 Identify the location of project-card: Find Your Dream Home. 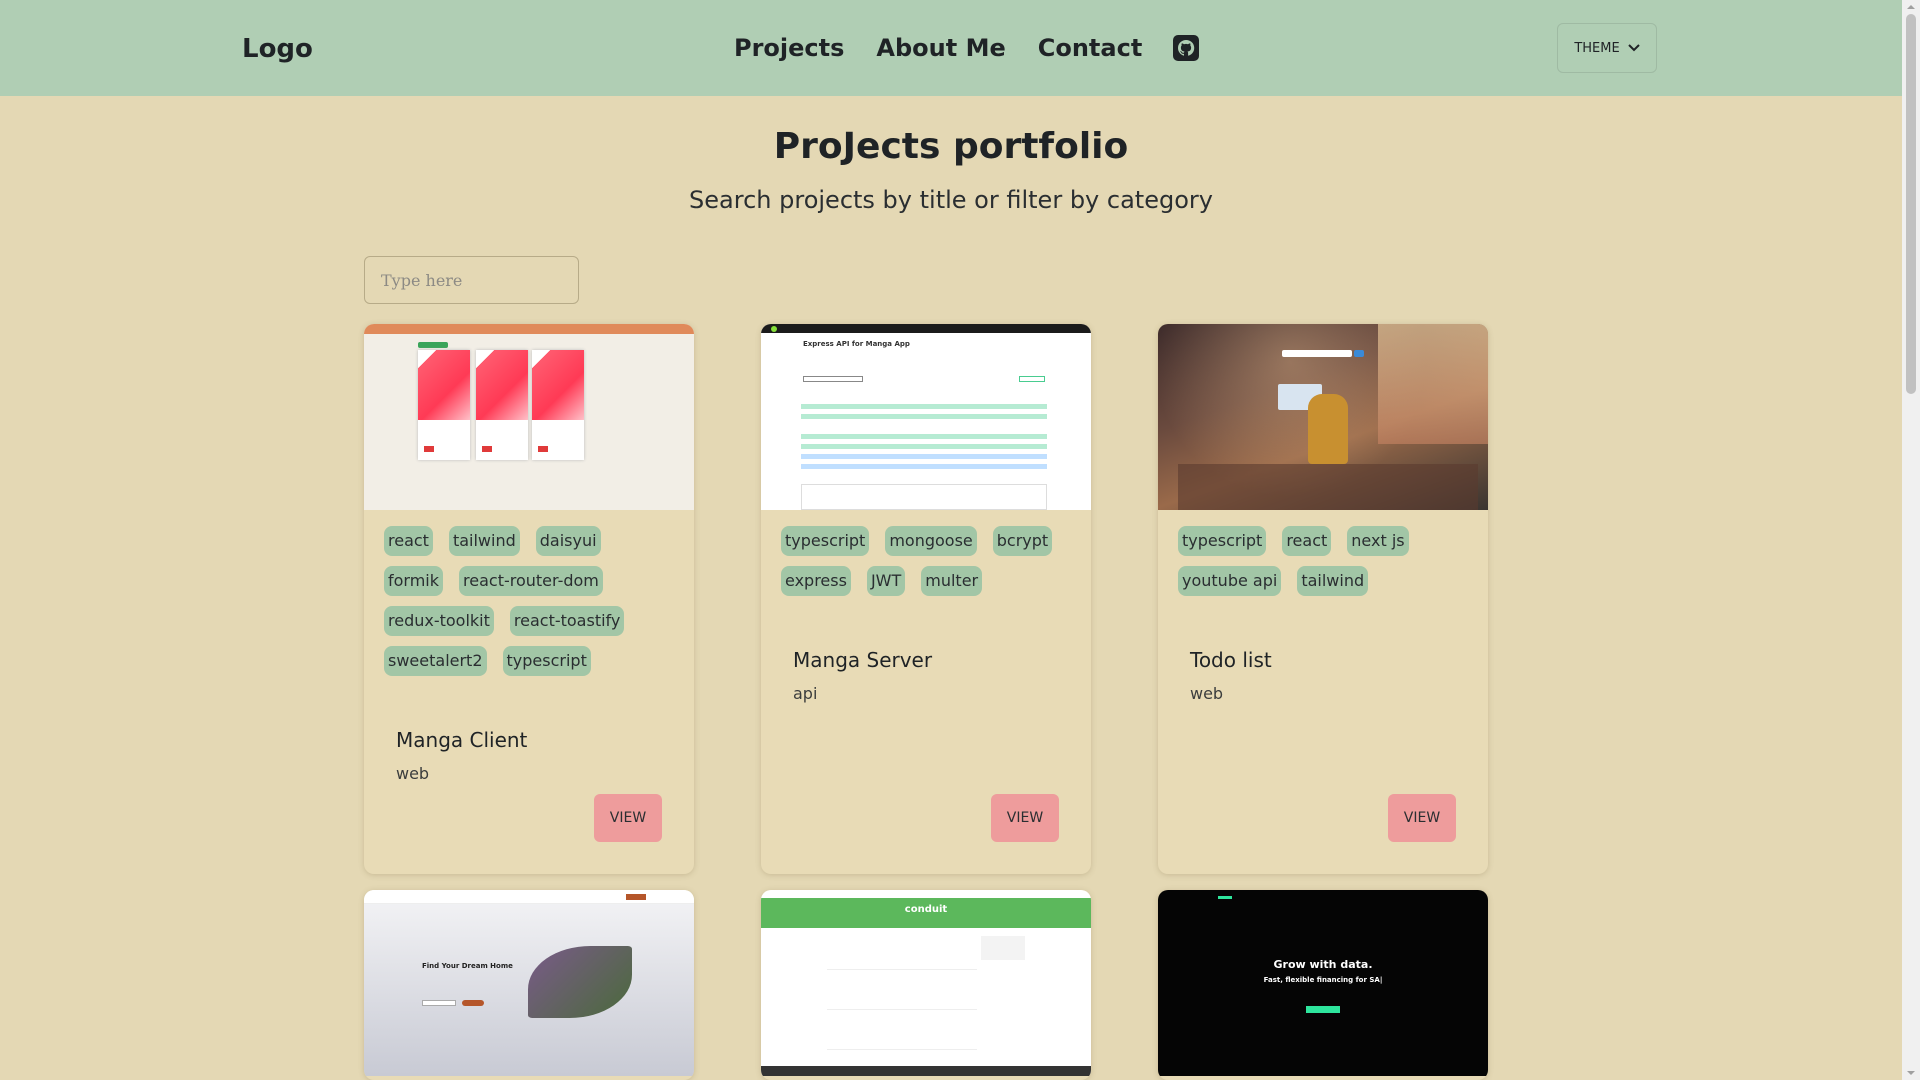
(529, 985).